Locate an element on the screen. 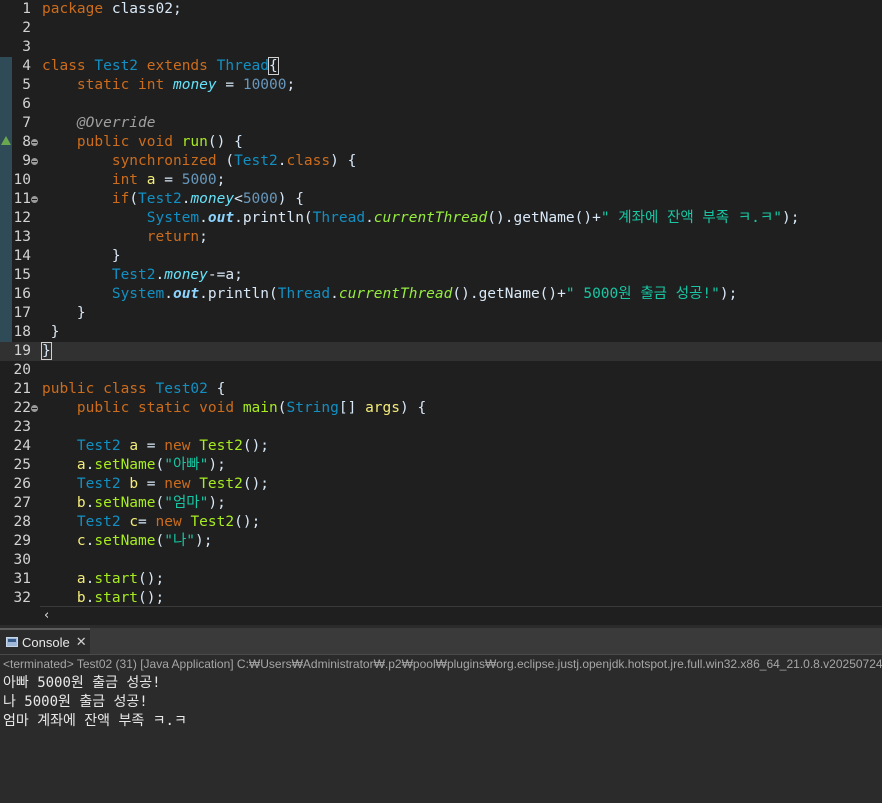  code-token: setName is located at coordinates (125, 541).